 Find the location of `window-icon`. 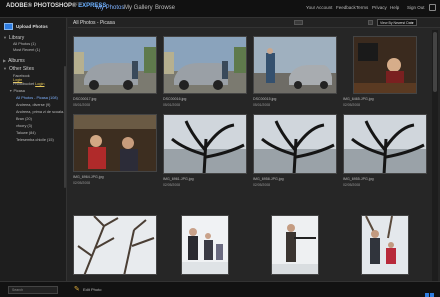

window-icon is located at coordinates (432, 7).